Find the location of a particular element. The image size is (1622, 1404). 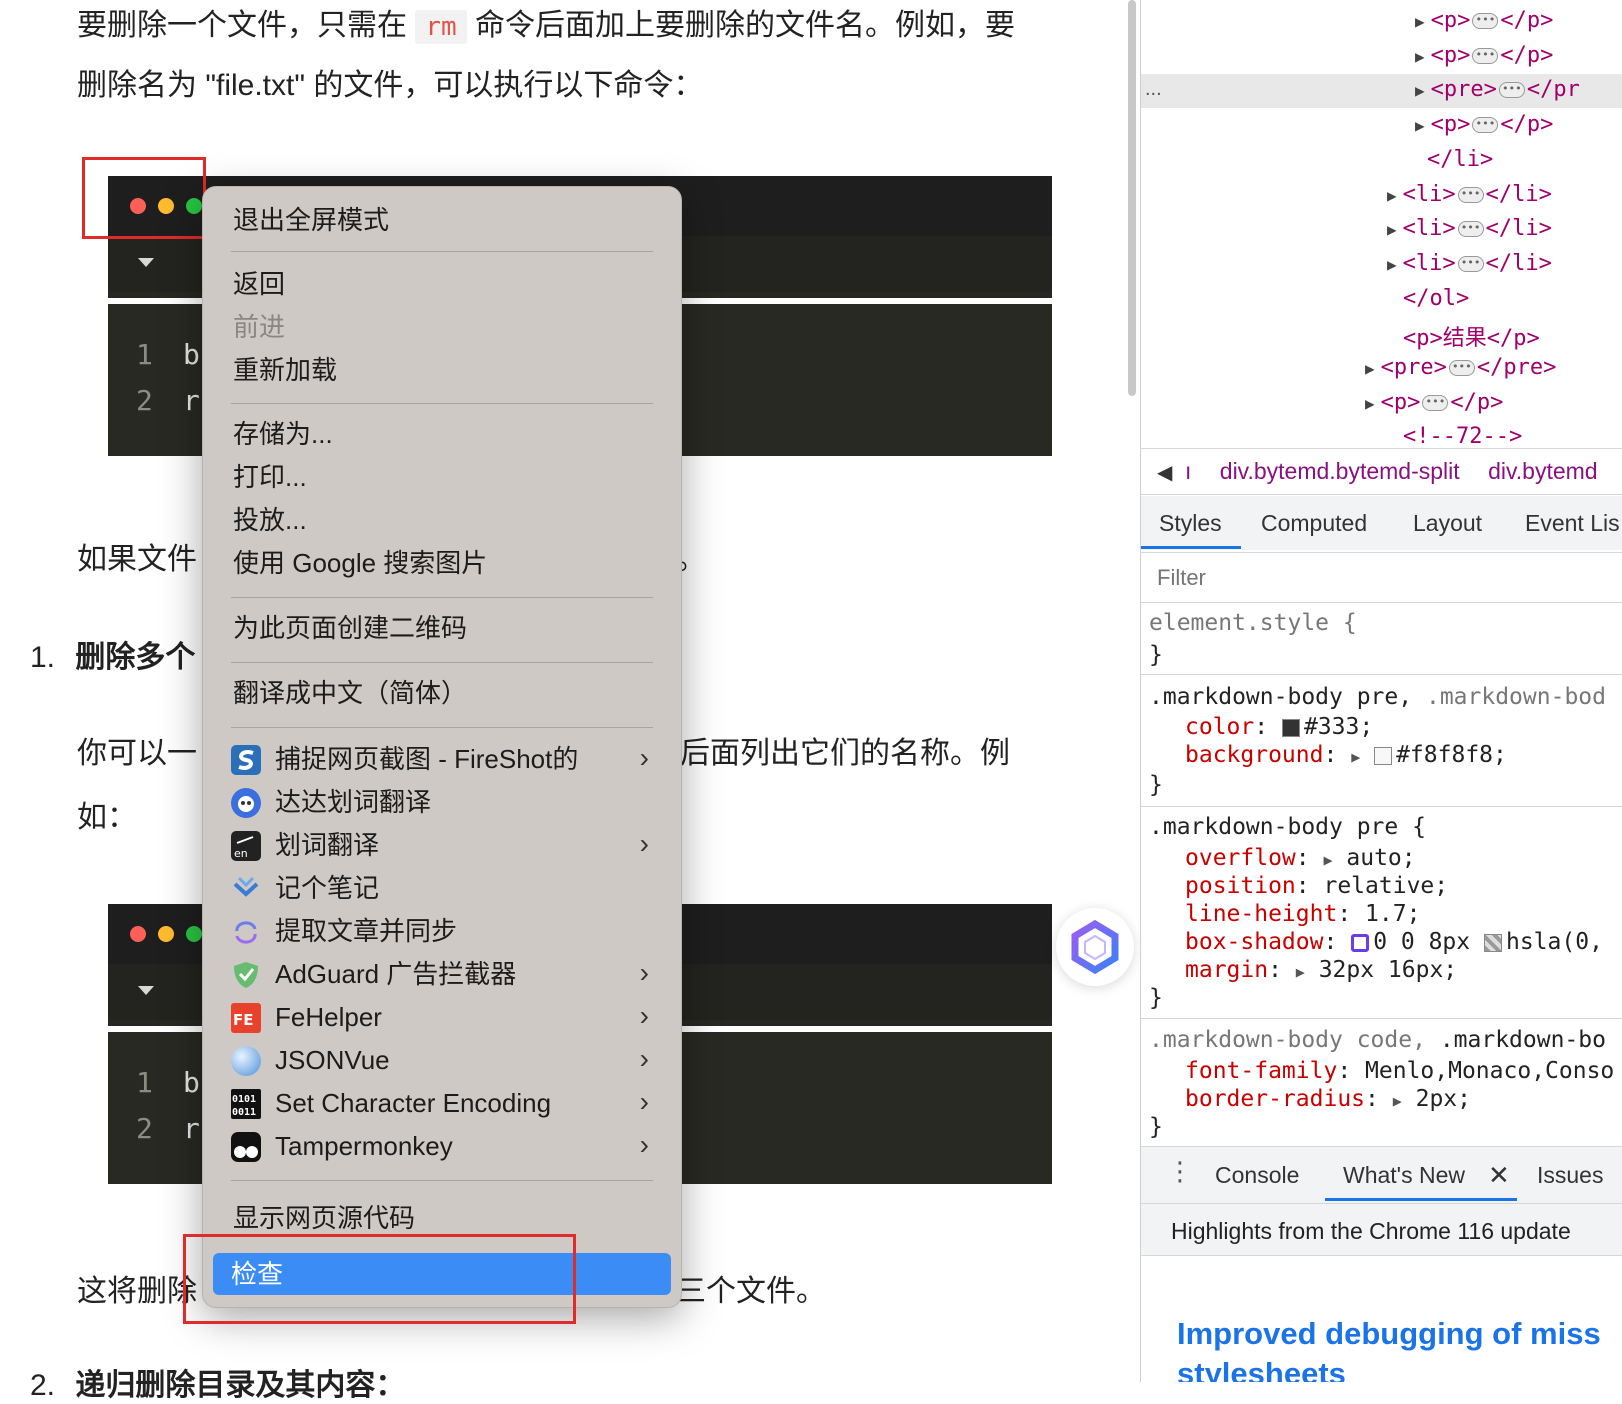

fireshot-icon is located at coordinates (246, 760).